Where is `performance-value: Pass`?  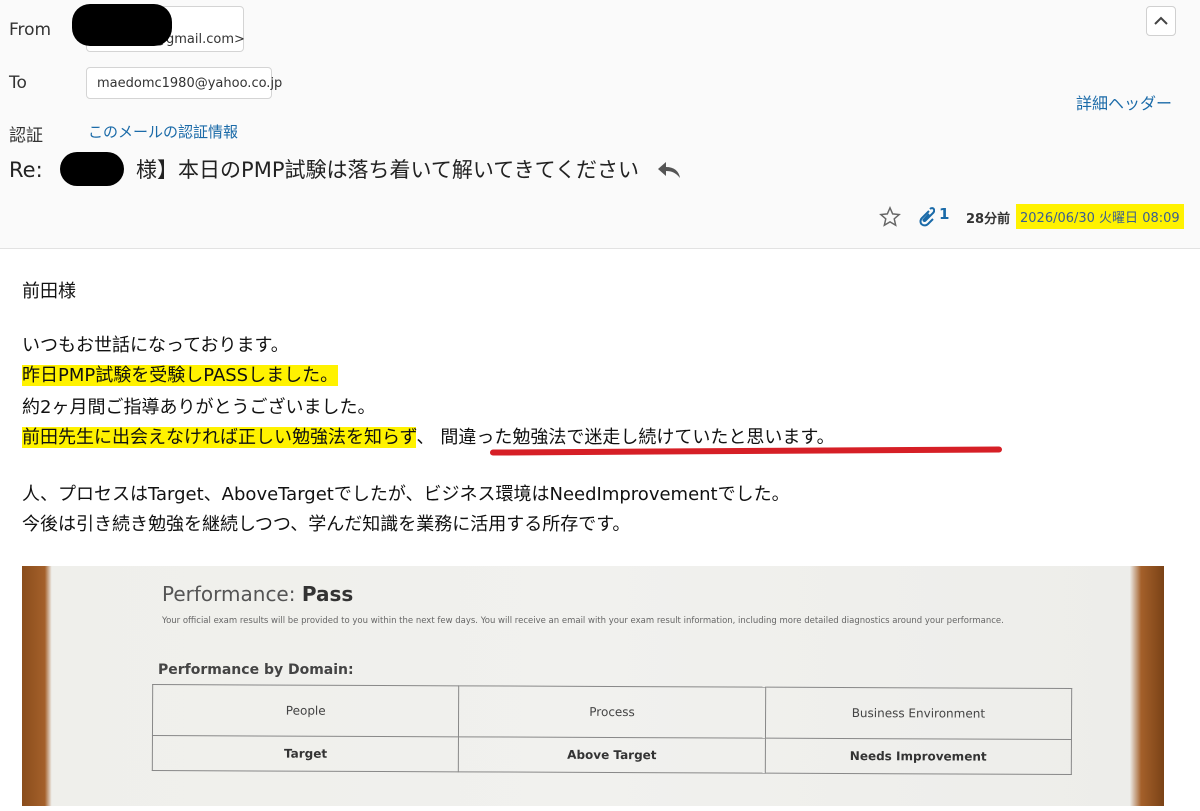
performance-value: Pass is located at coordinates (327, 594).